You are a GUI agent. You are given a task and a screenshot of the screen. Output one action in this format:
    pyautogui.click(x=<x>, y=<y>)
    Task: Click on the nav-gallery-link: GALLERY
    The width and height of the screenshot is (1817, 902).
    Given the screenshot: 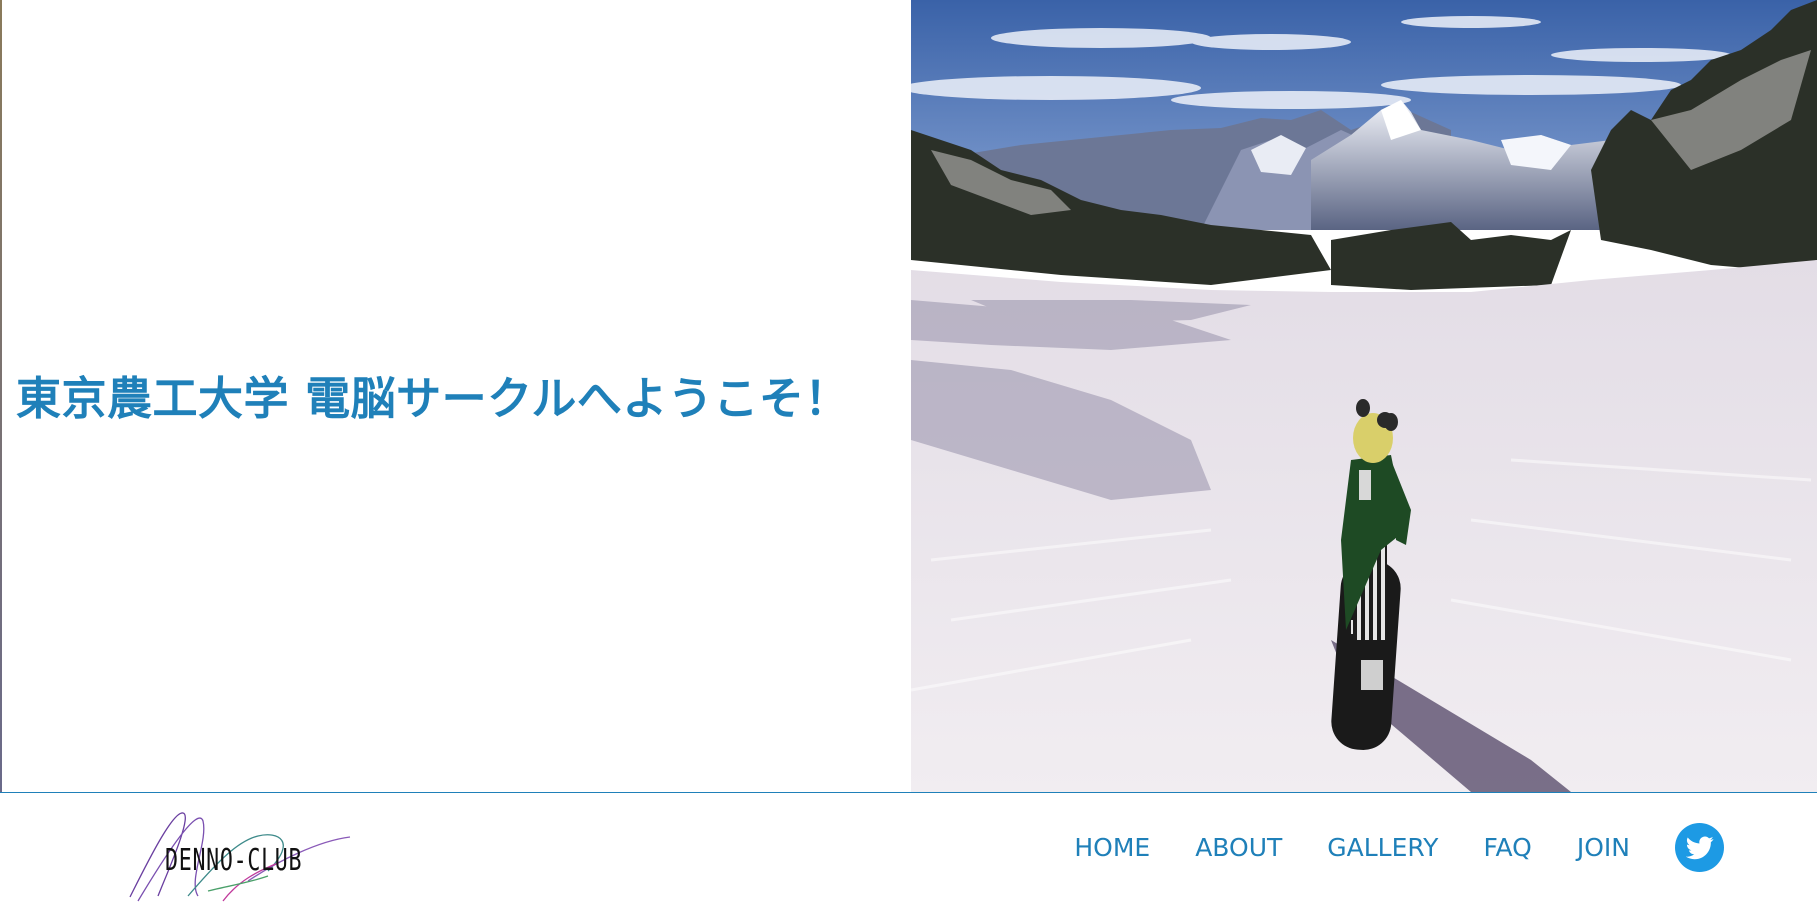 What is the action you would take?
    pyautogui.click(x=1382, y=847)
    